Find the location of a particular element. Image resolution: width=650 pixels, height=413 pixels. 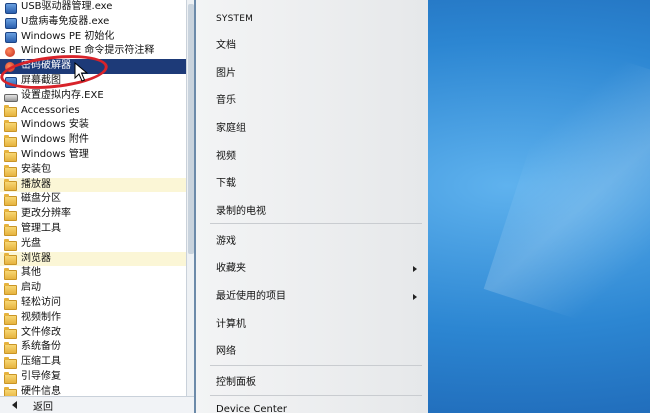

program-item: Accessories is located at coordinates (97, 111).